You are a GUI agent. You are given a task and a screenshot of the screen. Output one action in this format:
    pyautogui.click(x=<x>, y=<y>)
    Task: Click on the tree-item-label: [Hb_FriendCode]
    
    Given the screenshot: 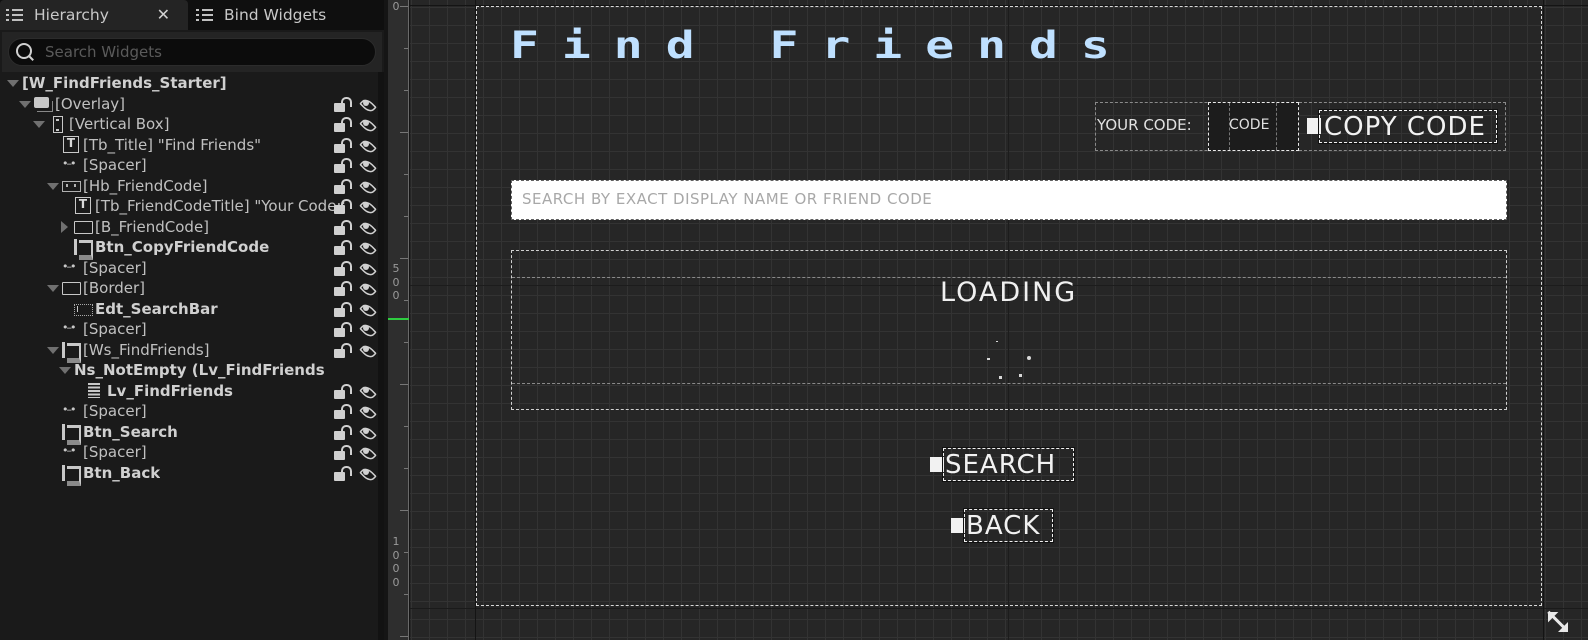 What is the action you would take?
    pyautogui.click(x=145, y=185)
    